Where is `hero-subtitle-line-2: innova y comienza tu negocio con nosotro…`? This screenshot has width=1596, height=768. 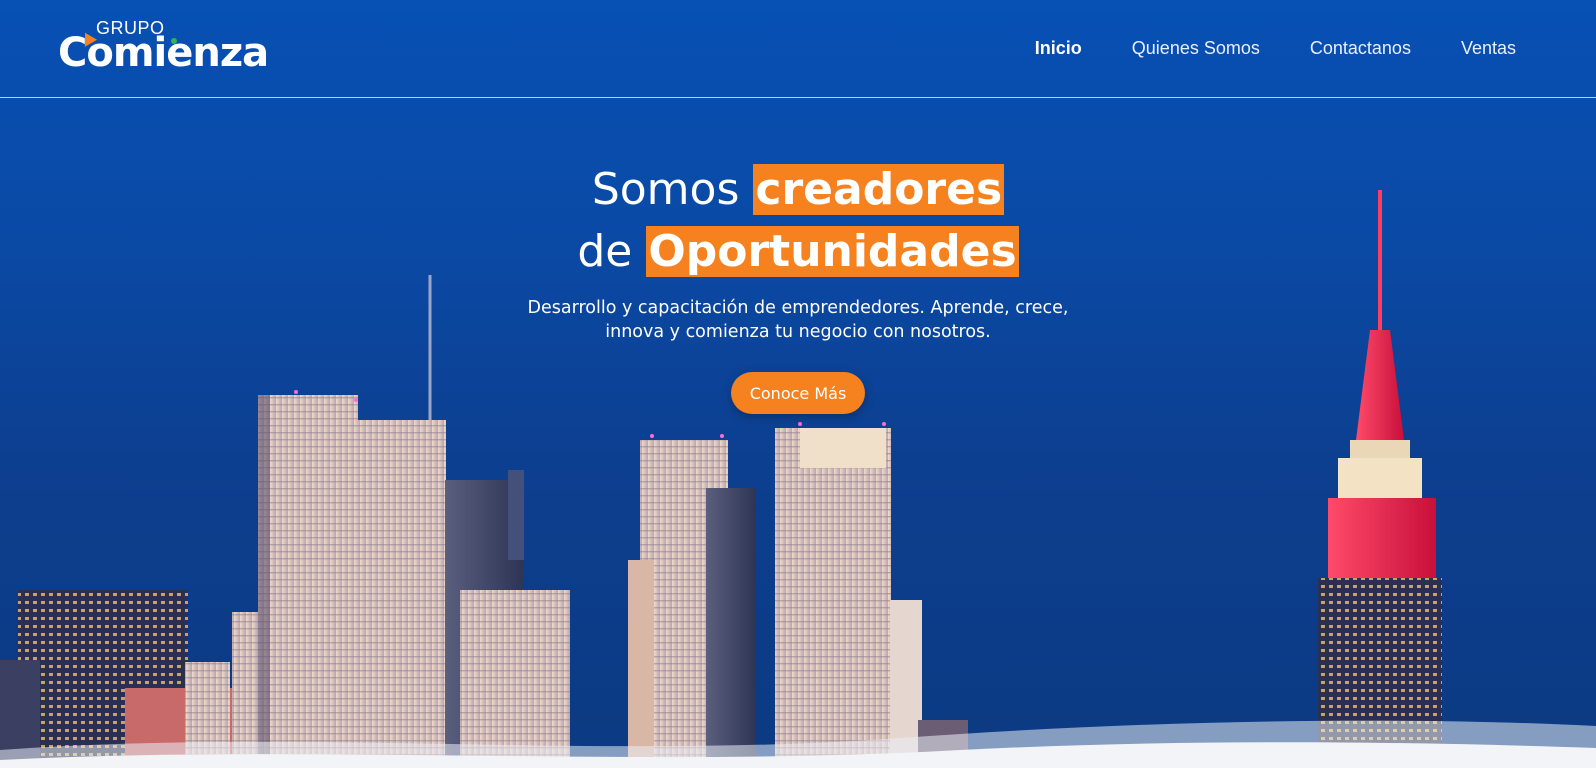
hero-subtitle-line-2: innova y comienza tu negocio con nosotro… is located at coordinates (798, 332).